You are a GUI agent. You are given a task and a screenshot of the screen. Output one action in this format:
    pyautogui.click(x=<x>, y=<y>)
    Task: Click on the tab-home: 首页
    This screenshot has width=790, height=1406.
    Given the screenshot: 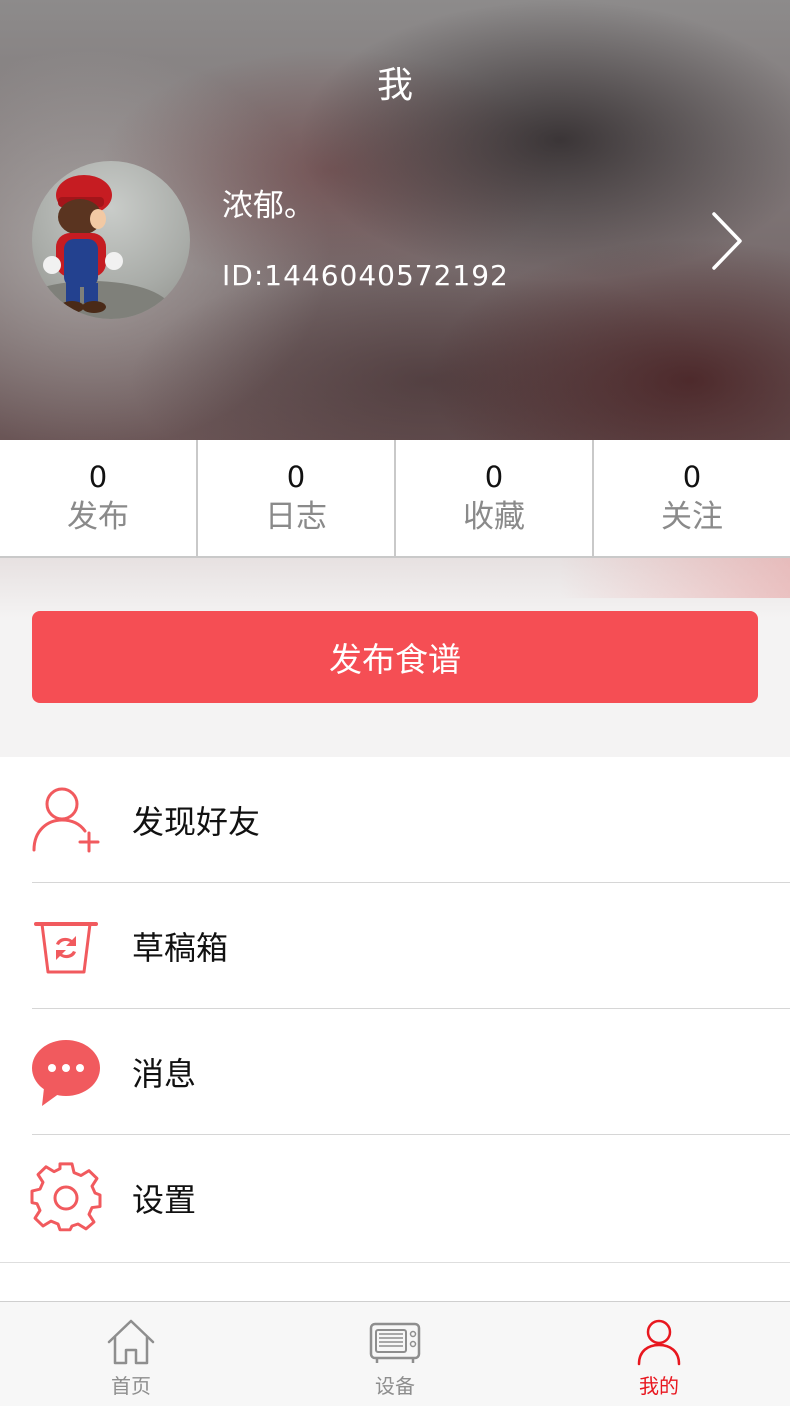 What is the action you would take?
    pyautogui.click(x=131, y=1354)
    